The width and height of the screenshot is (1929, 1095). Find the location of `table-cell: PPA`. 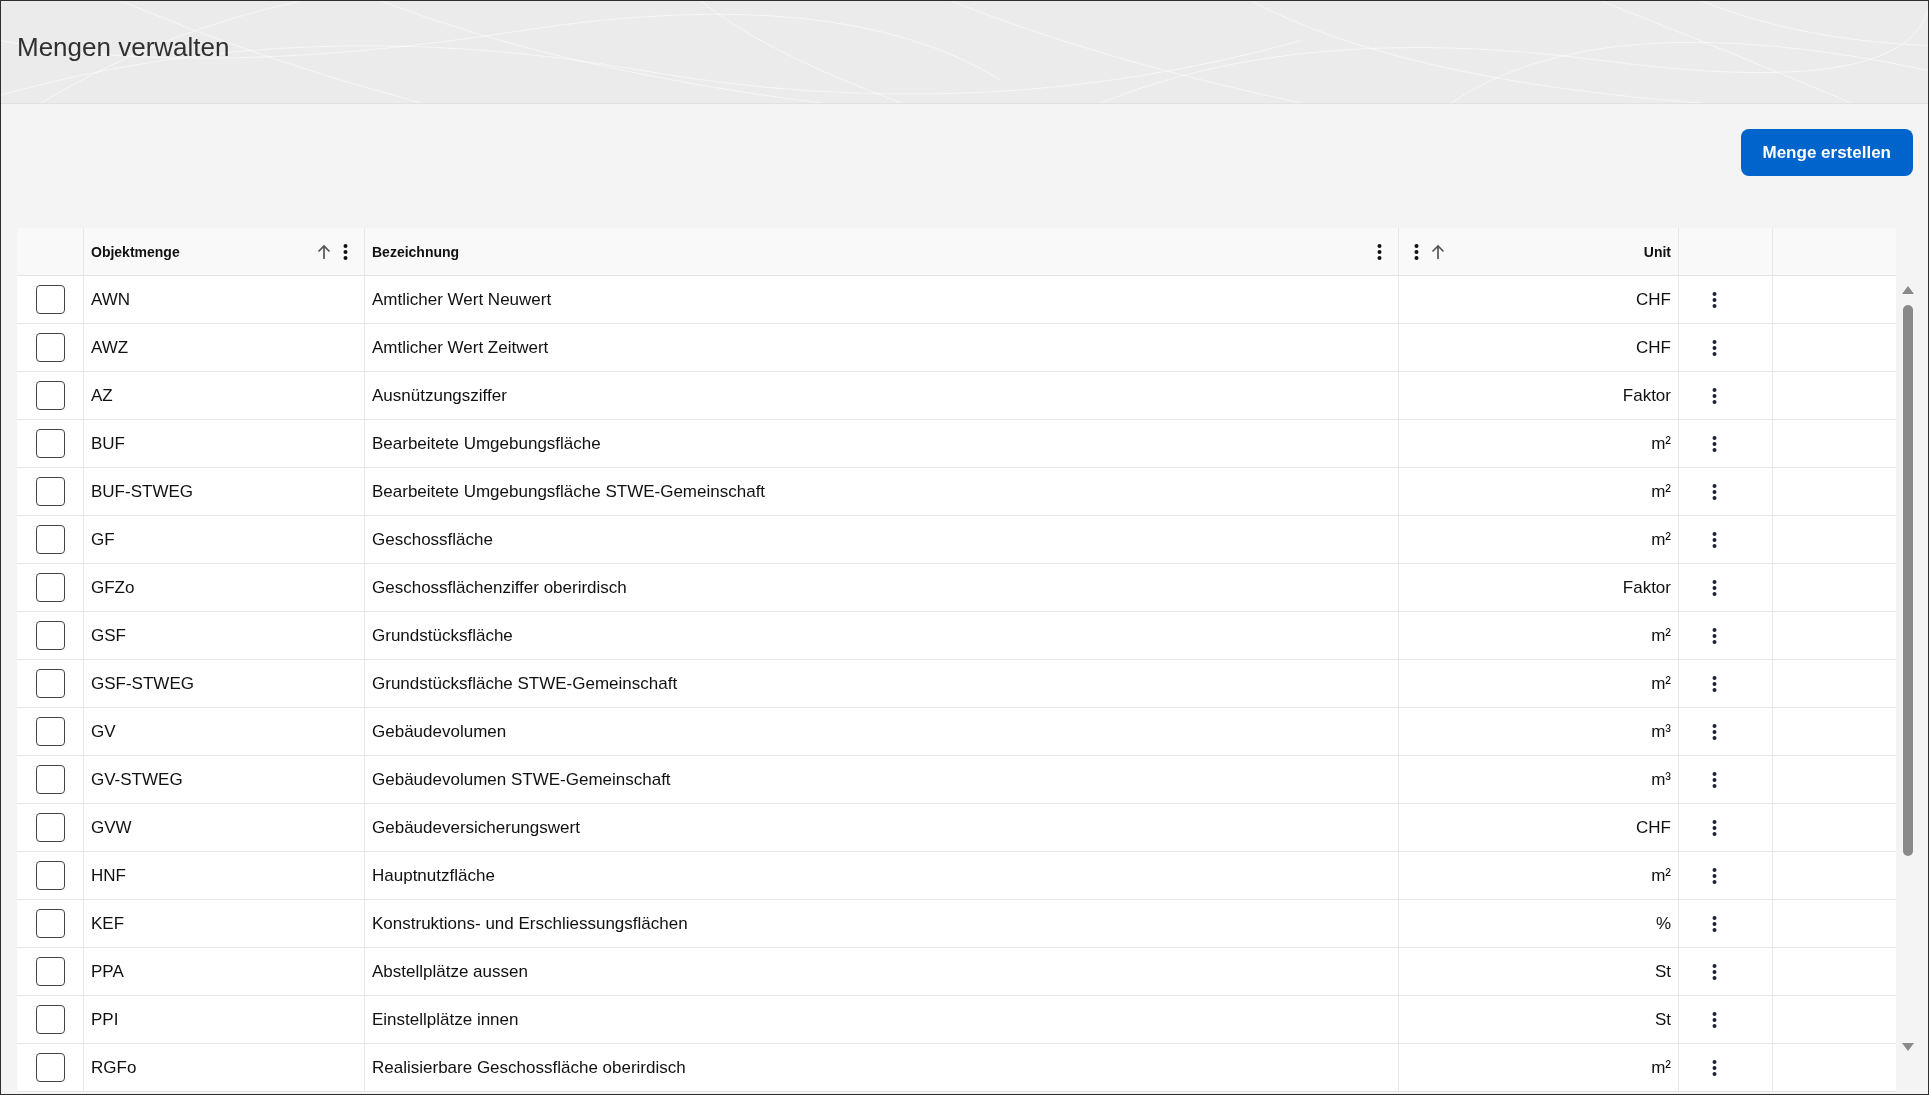

table-cell: PPA is located at coordinates (224, 971).